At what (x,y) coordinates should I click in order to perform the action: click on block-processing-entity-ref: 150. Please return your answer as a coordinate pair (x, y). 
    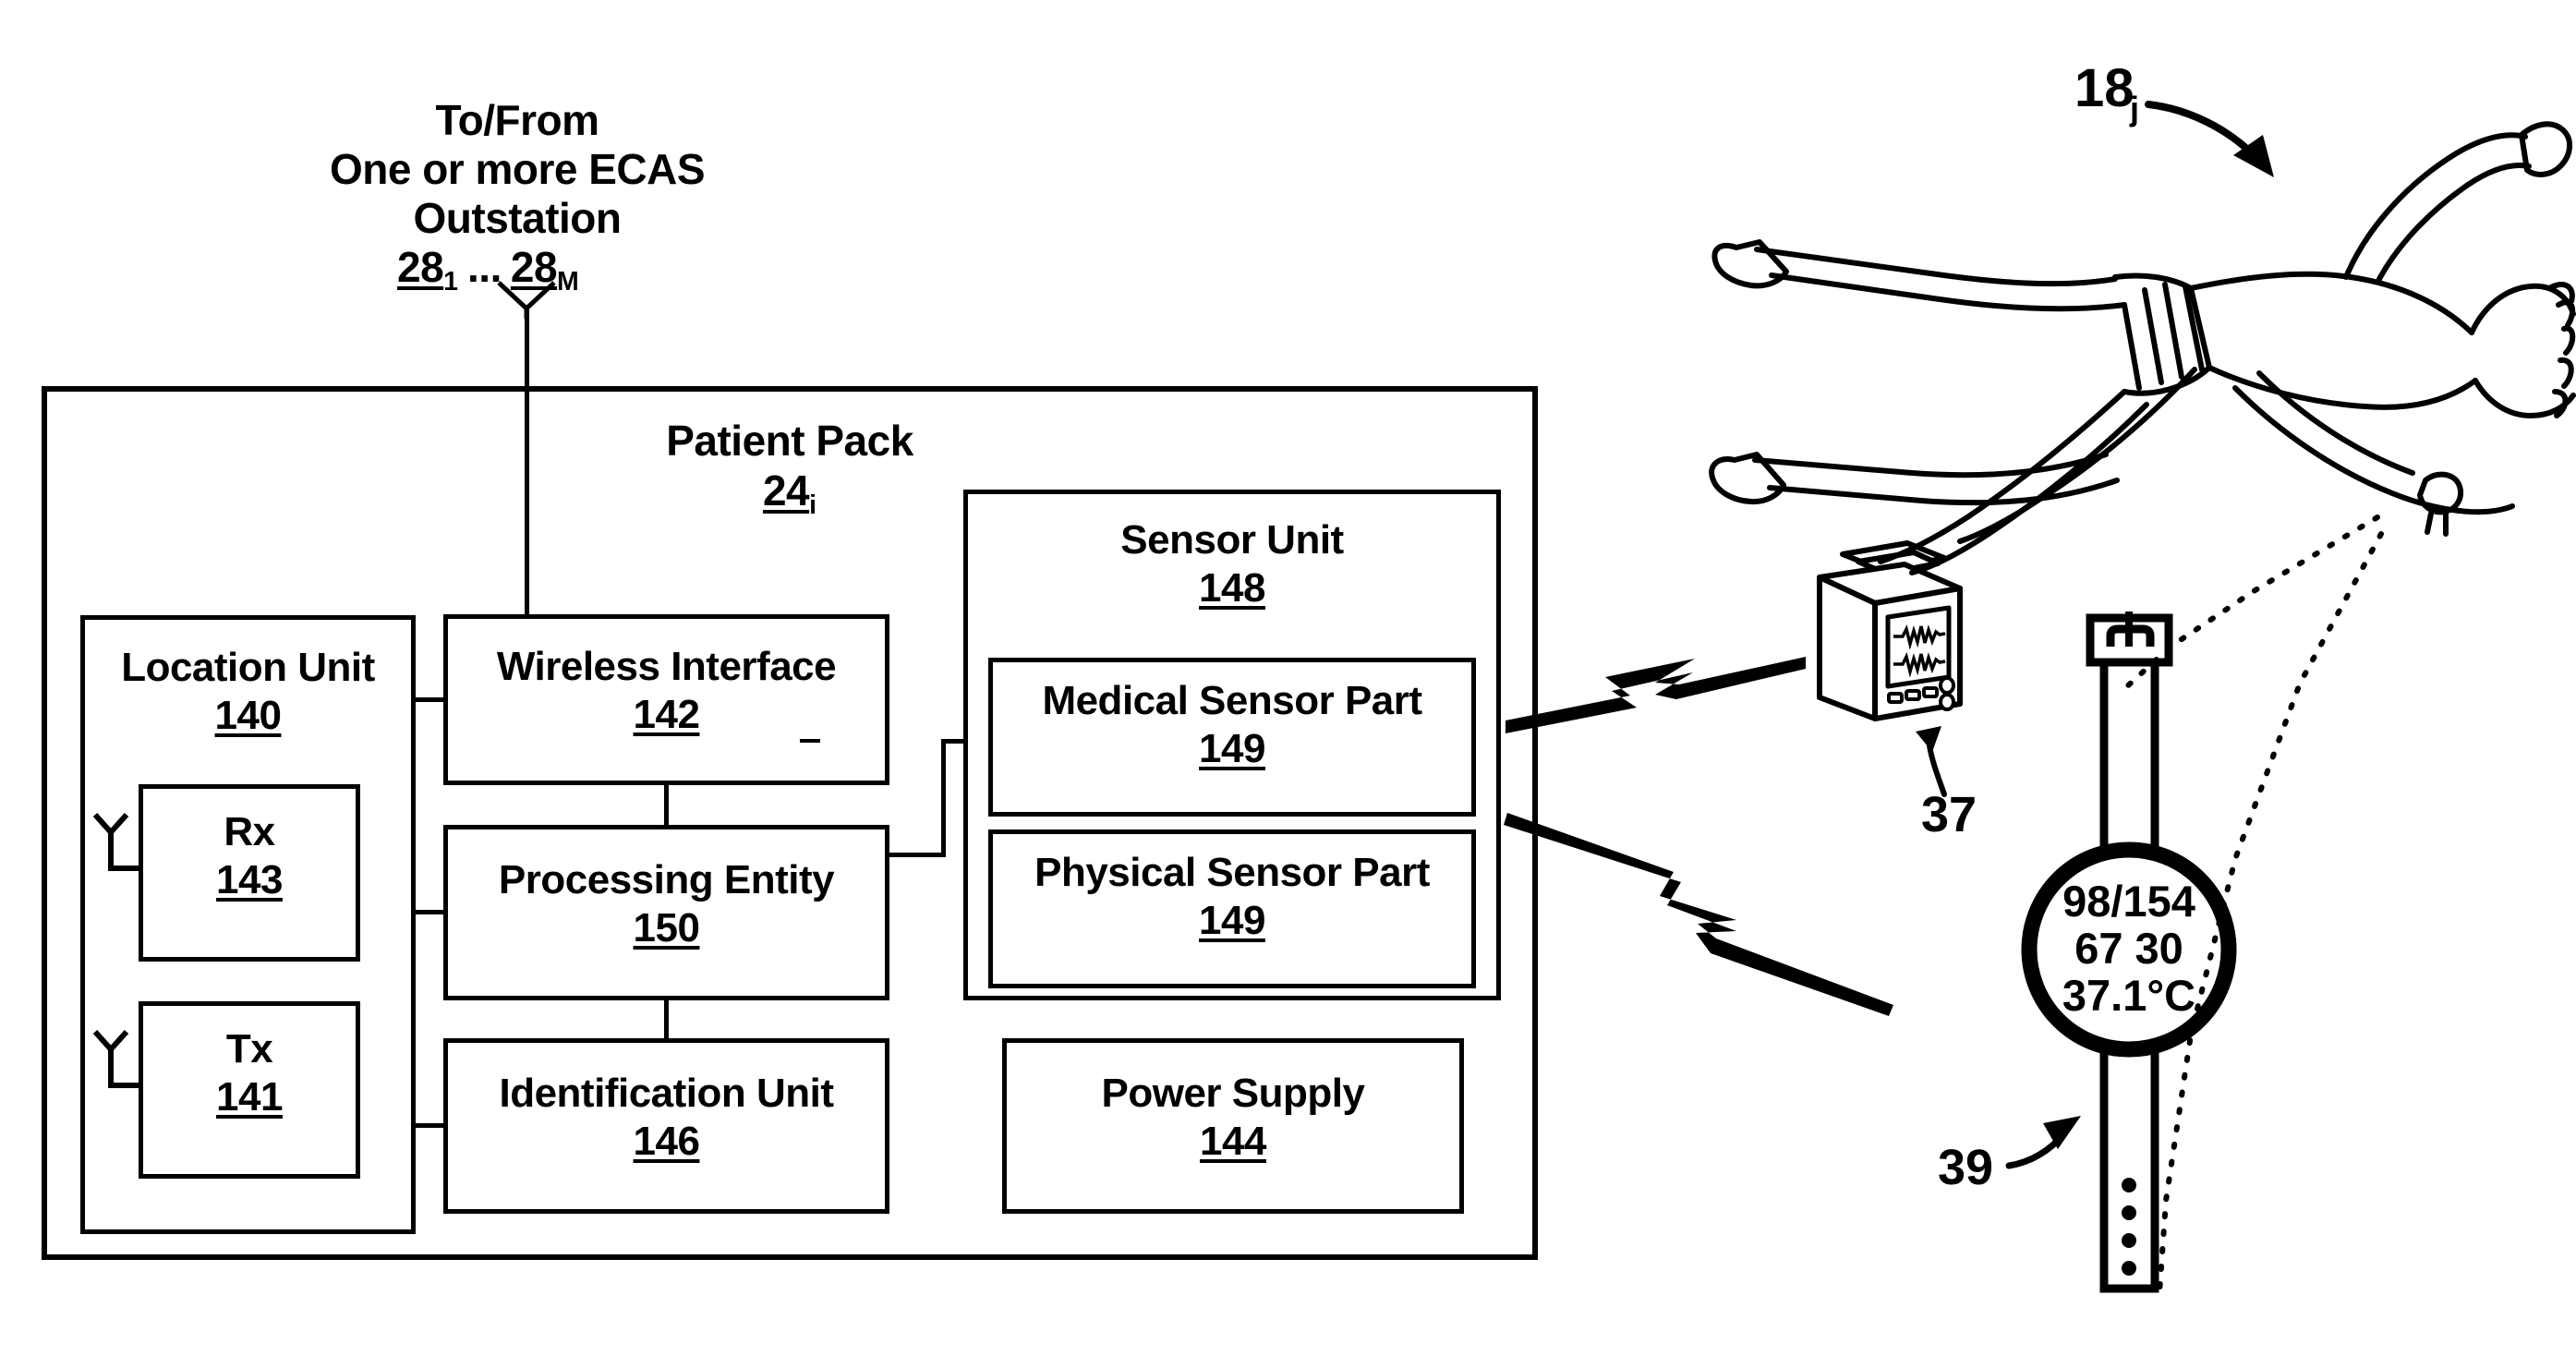
    Looking at the image, I should click on (666, 927).